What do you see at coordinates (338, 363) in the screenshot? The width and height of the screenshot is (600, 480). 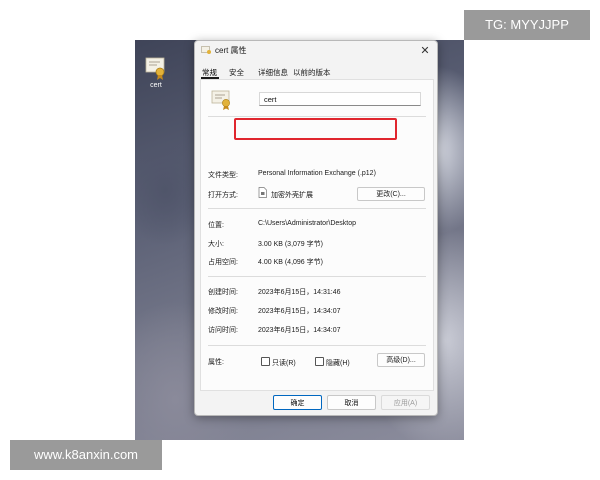 I see `hidden-label: 隐藏(H)` at bounding box center [338, 363].